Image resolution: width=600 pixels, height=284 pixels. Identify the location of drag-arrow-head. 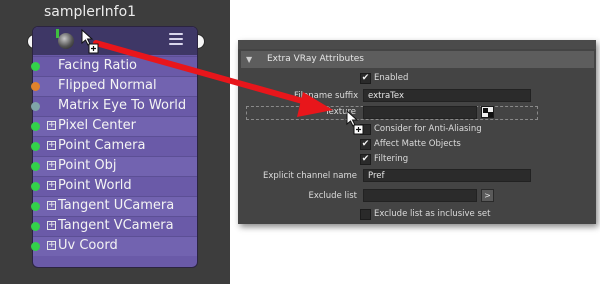
(315, 104).